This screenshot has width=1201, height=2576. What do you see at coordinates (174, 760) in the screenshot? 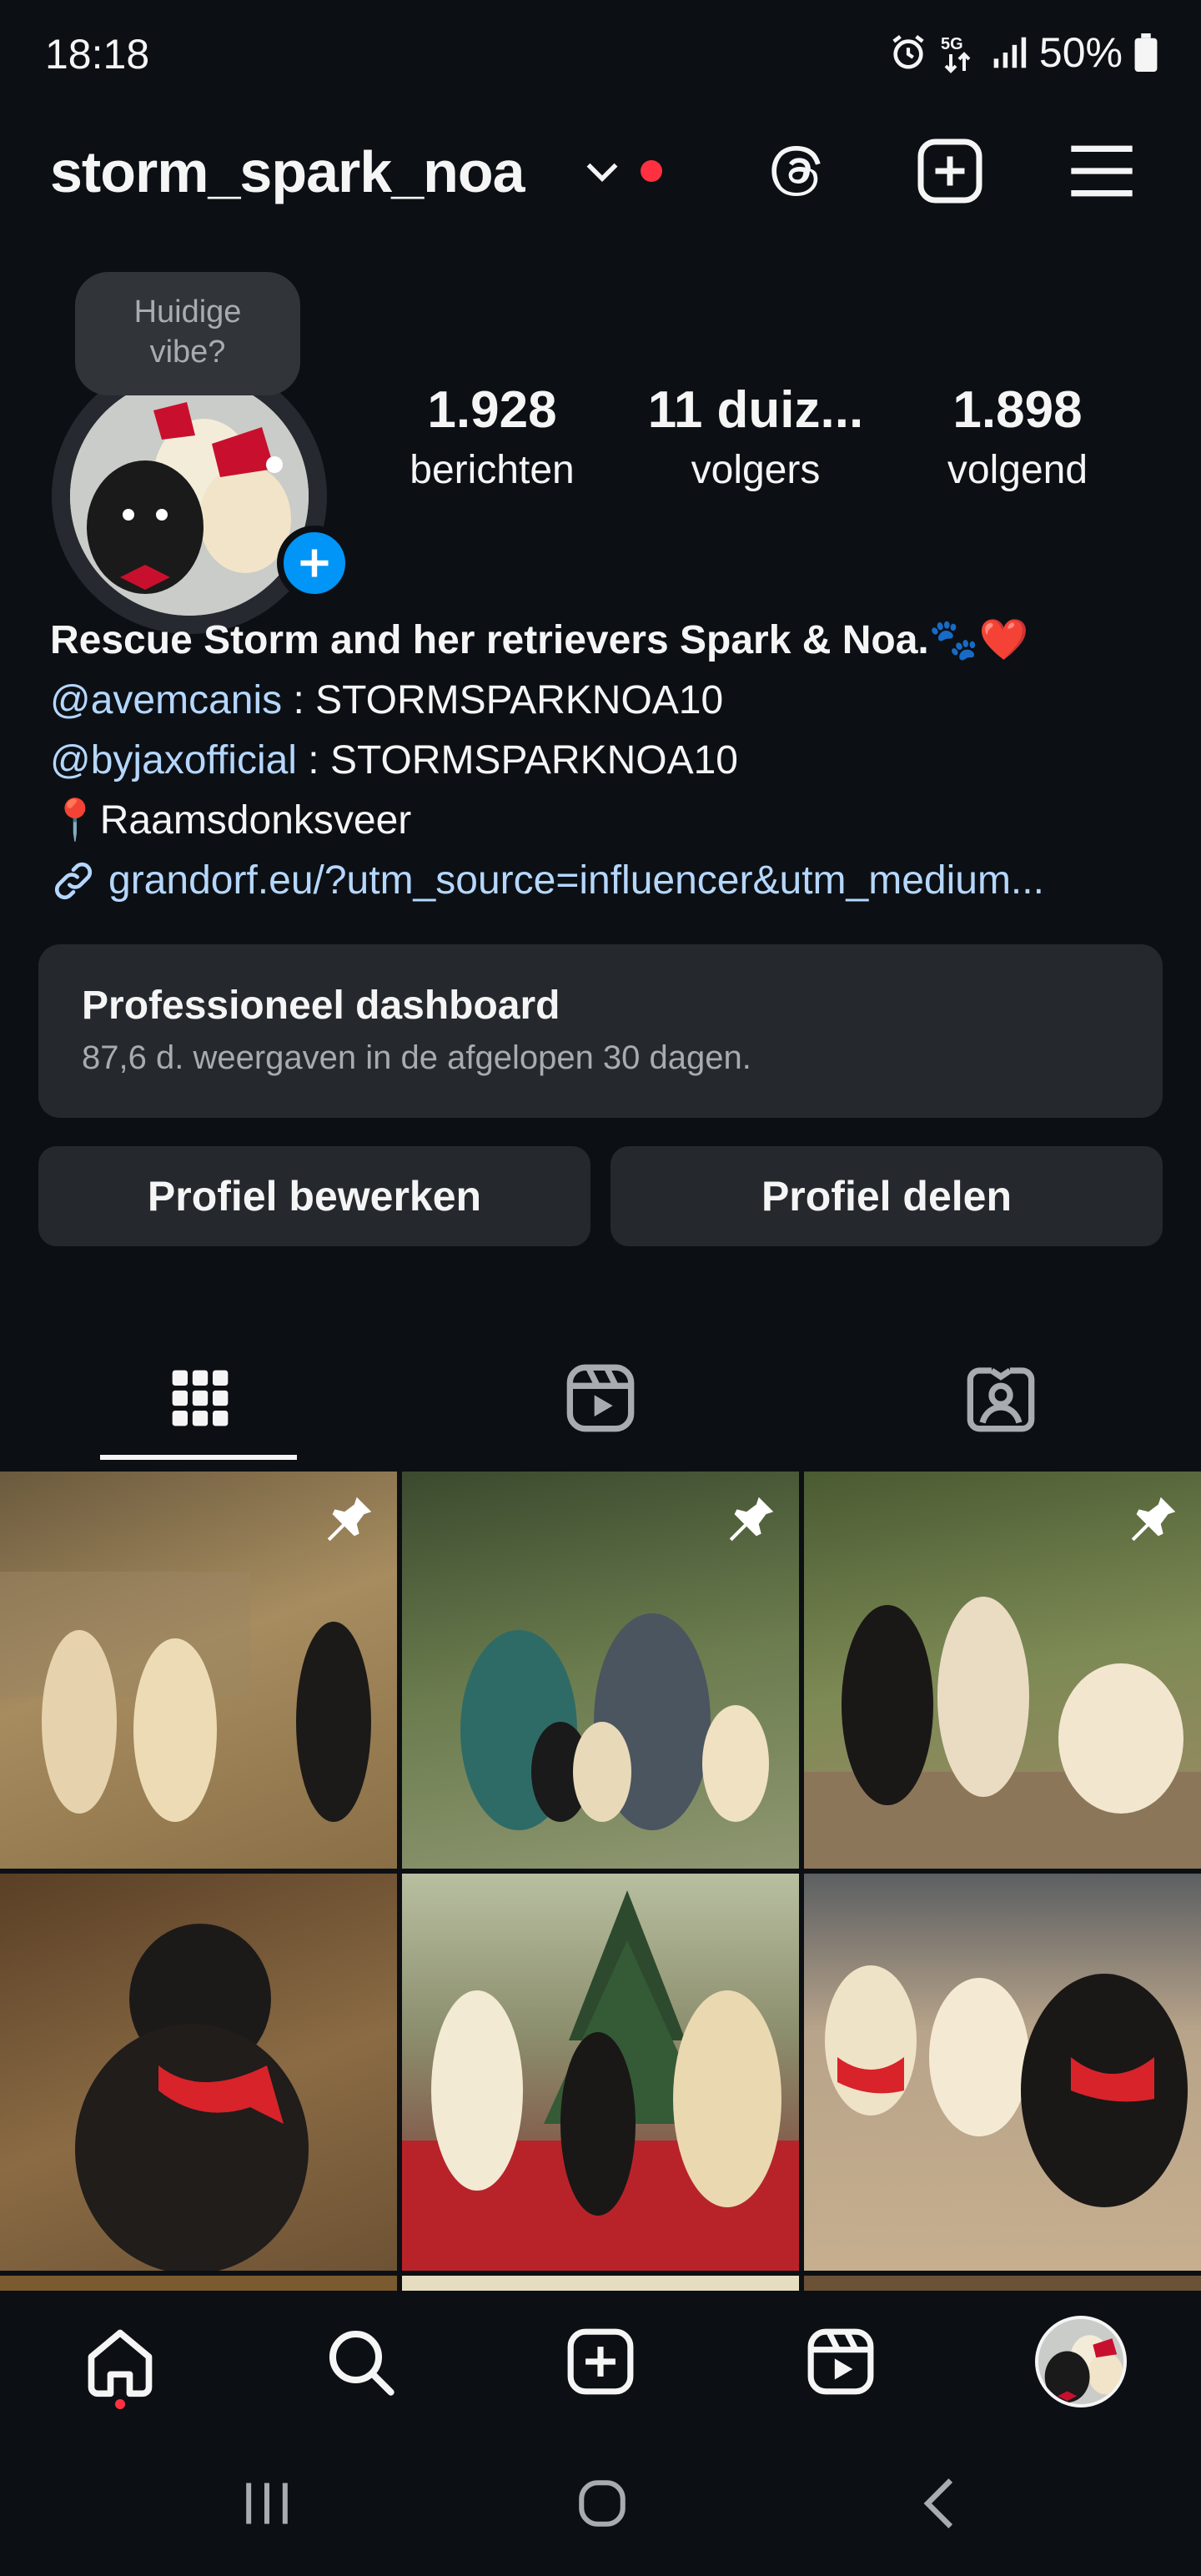
I see `mention-link: @byjaxofficial` at bounding box center [174, 760].